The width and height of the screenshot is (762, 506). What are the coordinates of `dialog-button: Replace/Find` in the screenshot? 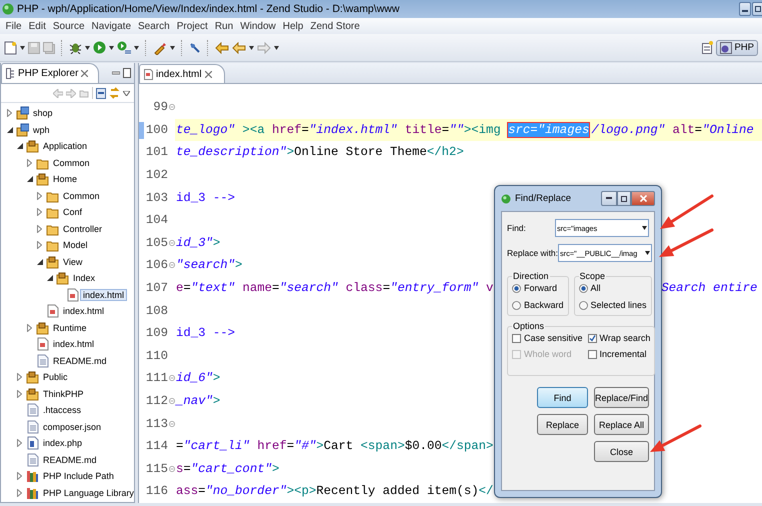 It's located at (621, 397).